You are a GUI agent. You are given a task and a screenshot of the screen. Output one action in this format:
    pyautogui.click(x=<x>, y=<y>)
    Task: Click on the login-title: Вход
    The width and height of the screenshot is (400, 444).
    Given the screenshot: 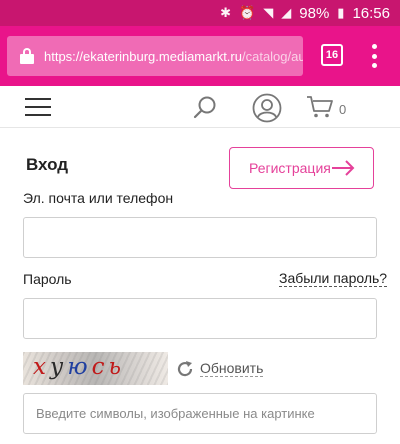 What is the action you would take?
    pyautogui.click(x=47, y=164)
    